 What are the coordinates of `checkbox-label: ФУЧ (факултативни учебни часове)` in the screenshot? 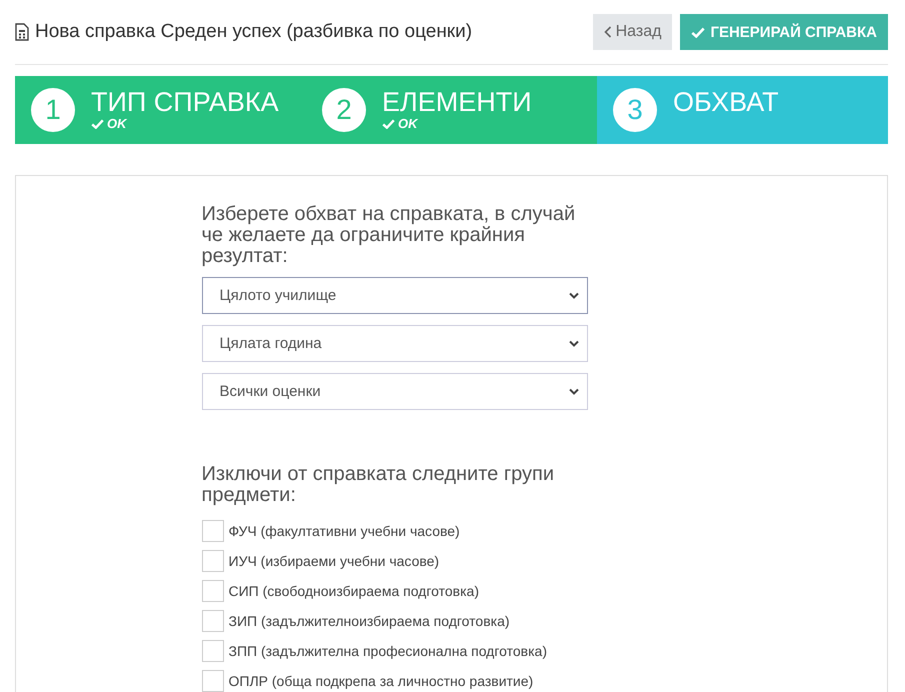 It's located at (344, 531).